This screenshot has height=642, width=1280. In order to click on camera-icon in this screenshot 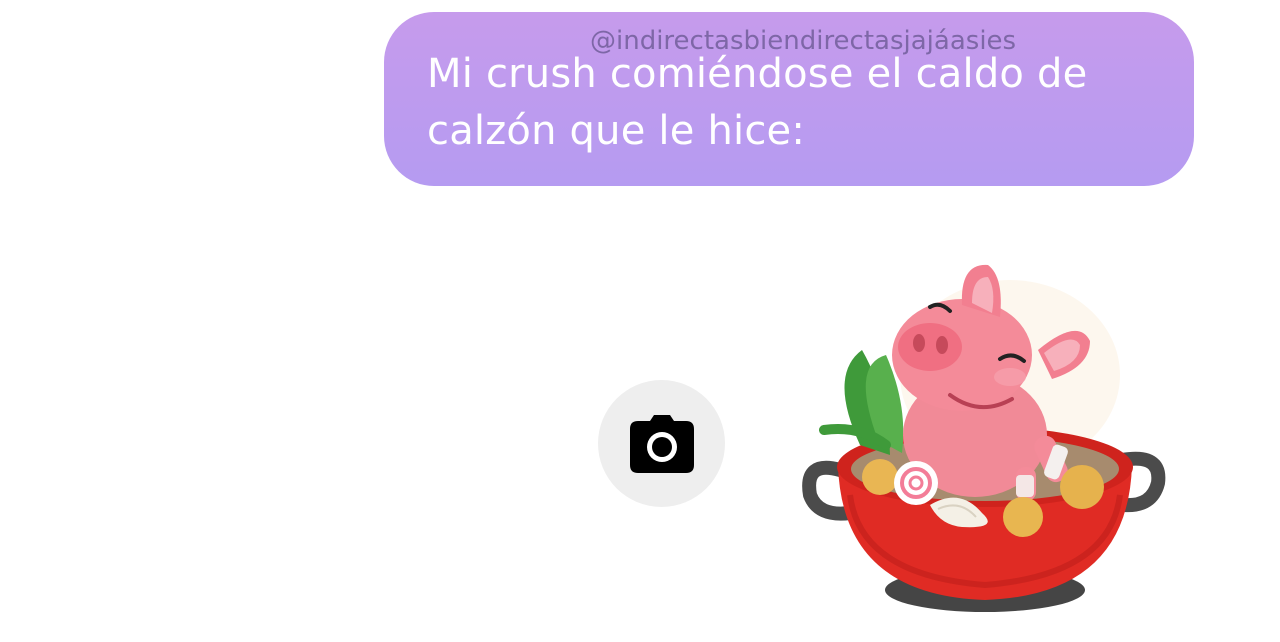, I will do `click(661, 443)`.